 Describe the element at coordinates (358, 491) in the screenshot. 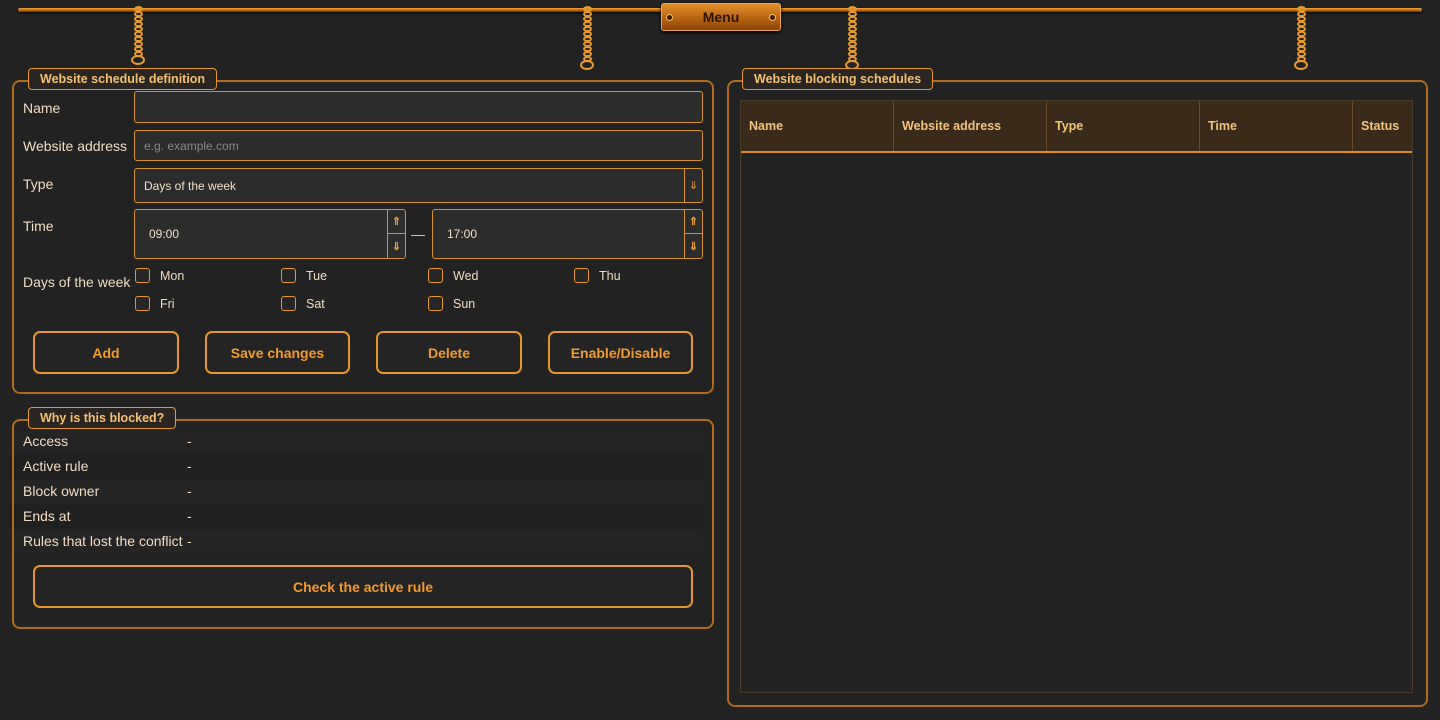

I see `info-row-block-owner: Block owner -` at that location.